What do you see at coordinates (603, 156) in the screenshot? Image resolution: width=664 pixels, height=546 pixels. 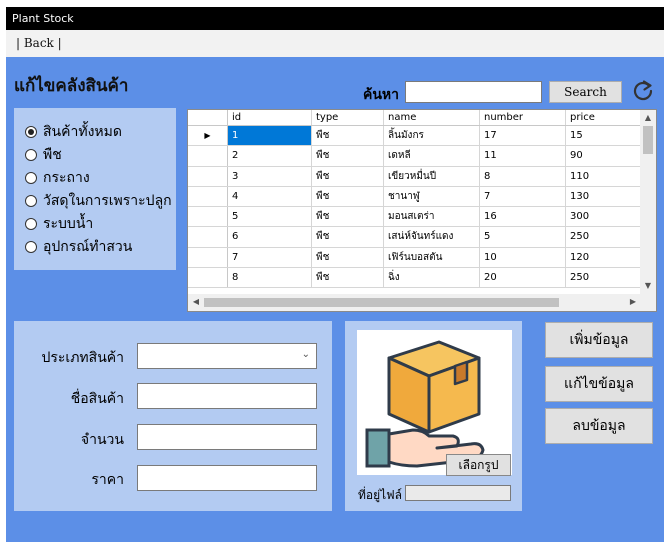 I see `cell-price: 90` at bounding box center [603, 156].